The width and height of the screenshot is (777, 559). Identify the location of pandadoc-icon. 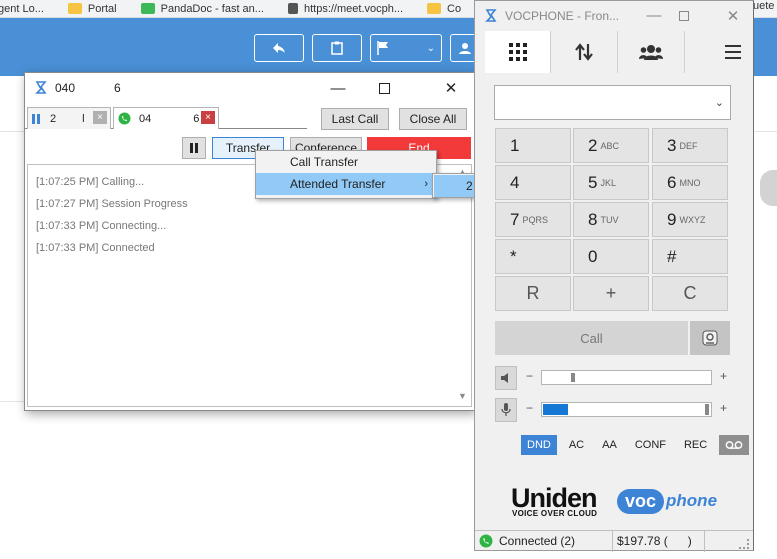
(147, 8).